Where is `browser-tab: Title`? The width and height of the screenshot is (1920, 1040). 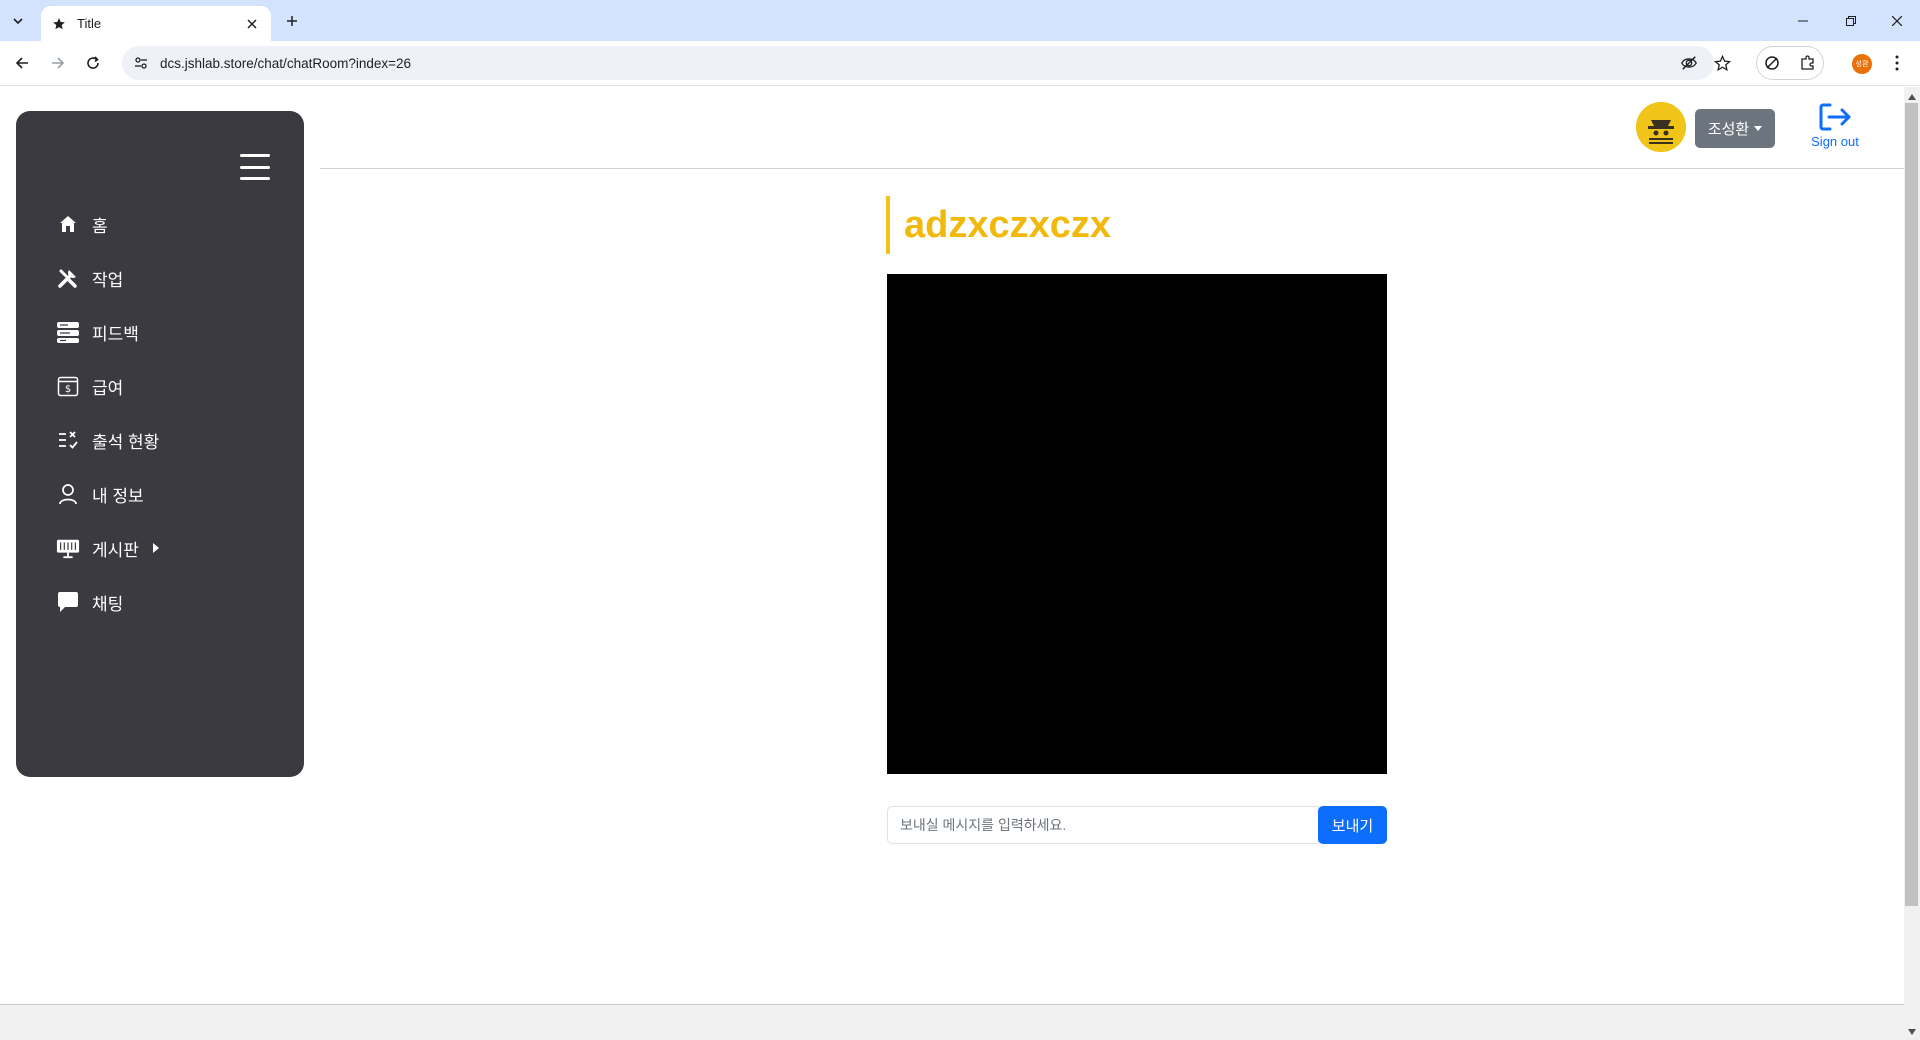 browser-tab: Title is located at coordinates (156, 23).